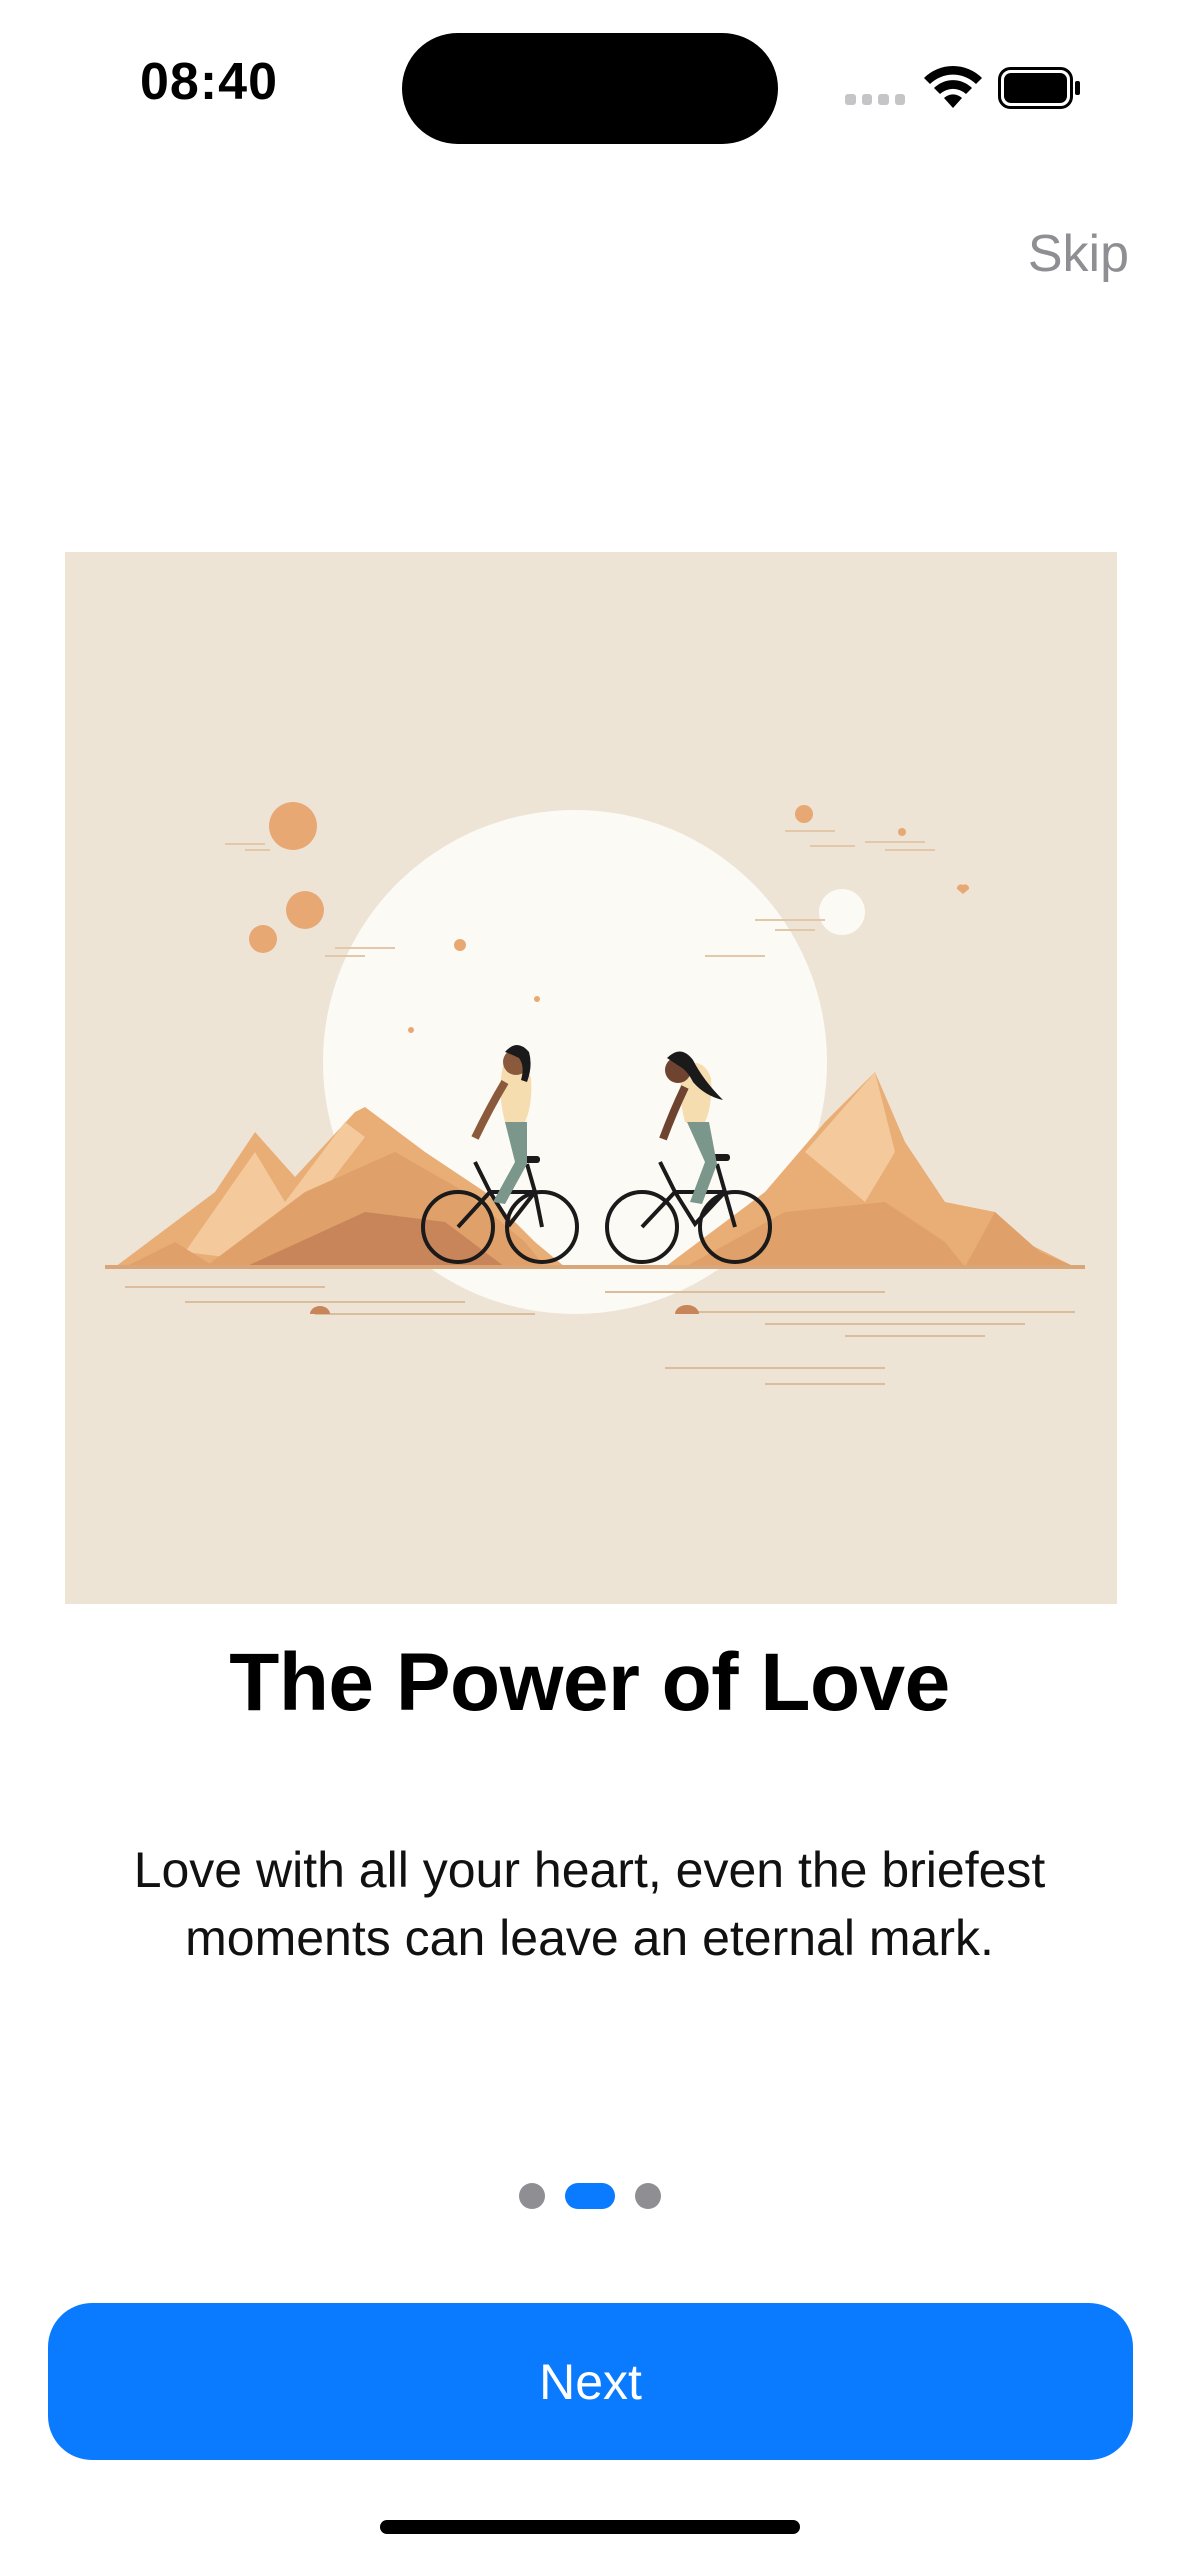 The width and height of the screenshot is (1179, 2556). What do you see at coordinates (589, 1682) in the screenshot?
I see `page-title: The Power of Love` at bounding box center [589, 1682].